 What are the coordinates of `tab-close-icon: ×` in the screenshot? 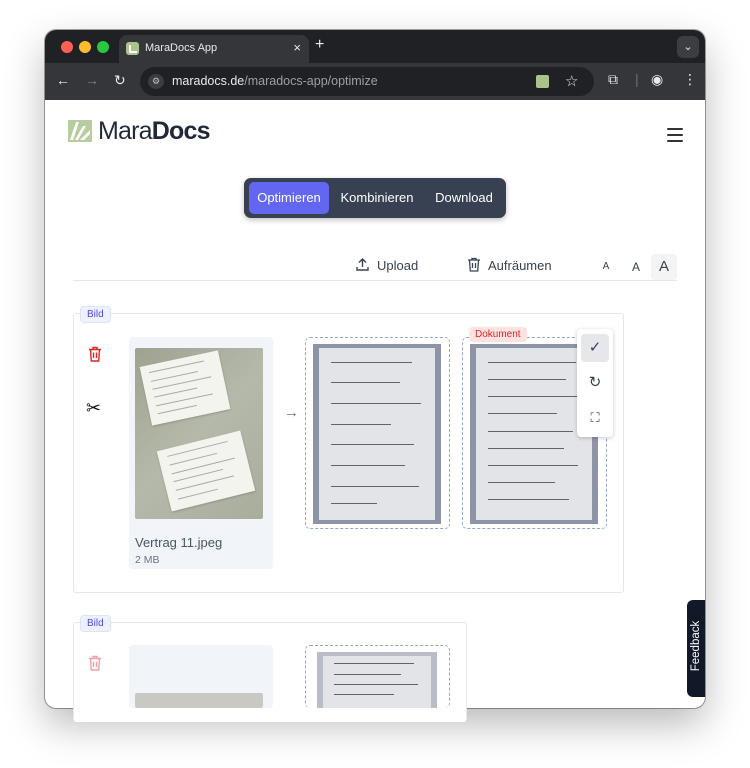 It's located at (297, 47).